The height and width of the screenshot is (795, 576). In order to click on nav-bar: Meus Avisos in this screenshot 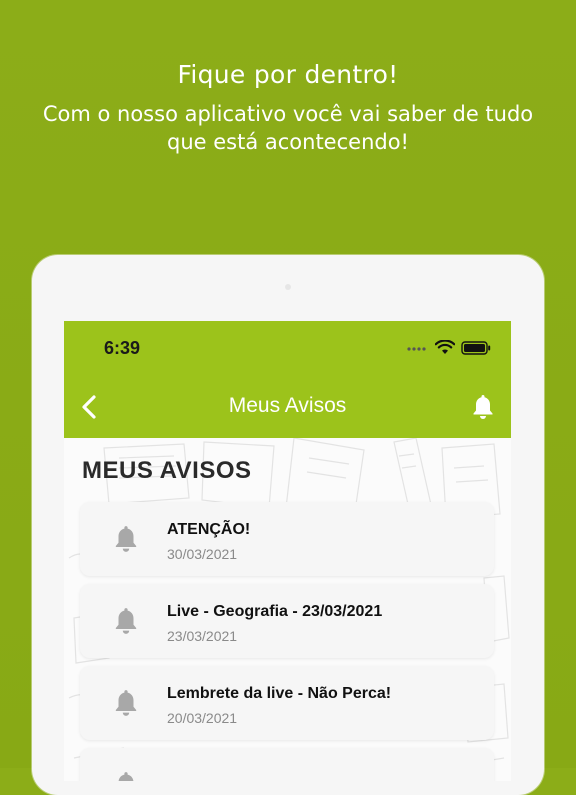, I will do `click(287, 407)`.